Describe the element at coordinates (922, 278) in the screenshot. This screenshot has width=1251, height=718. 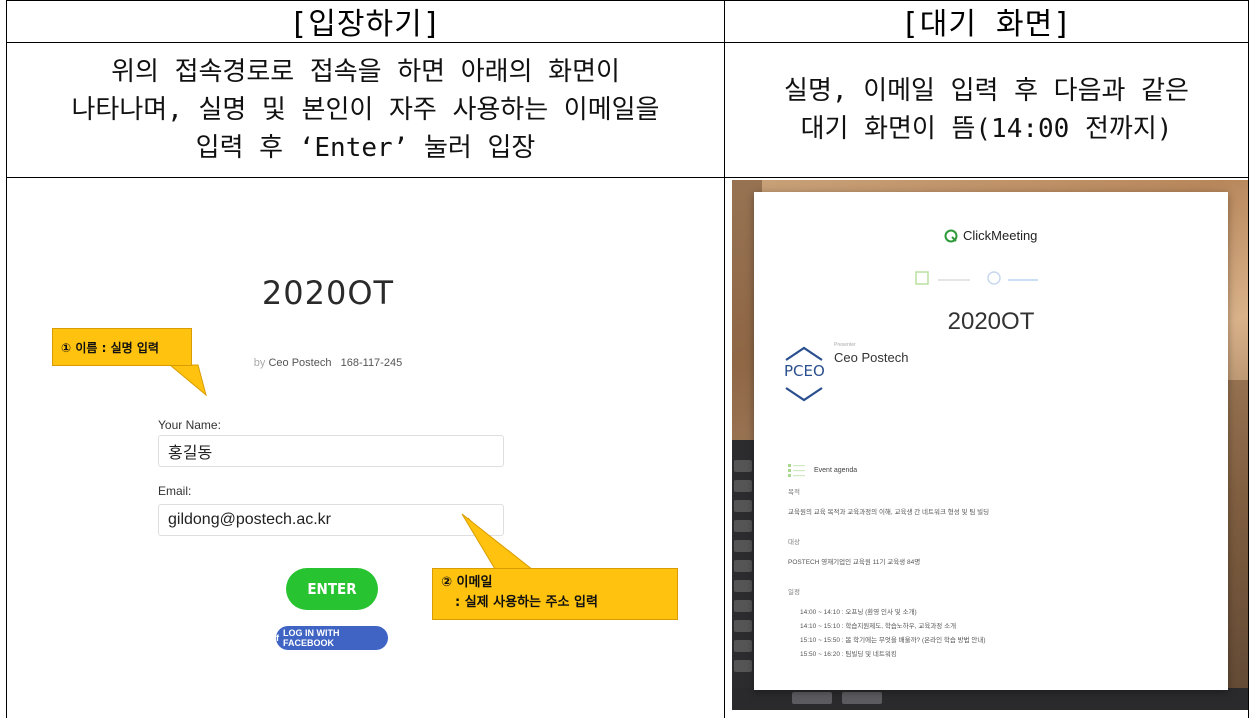
I see `calendar-icon` at that location.